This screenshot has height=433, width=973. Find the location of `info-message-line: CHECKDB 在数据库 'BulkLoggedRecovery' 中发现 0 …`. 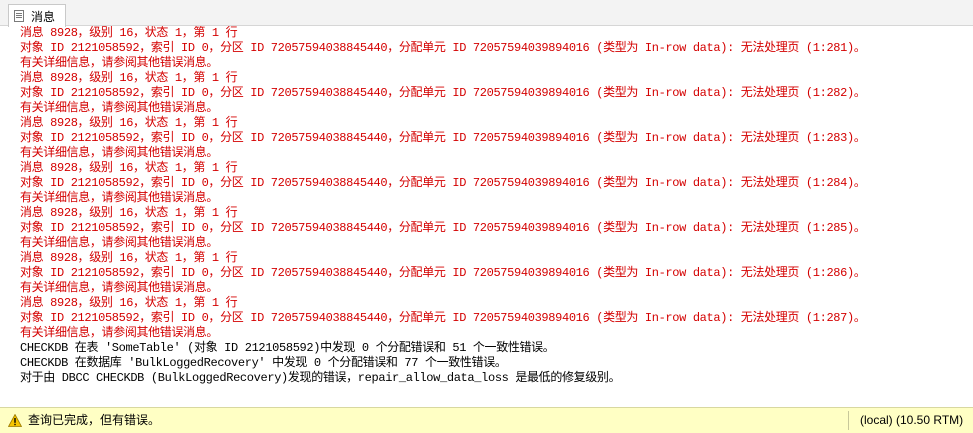

info-message-line: CHECKDB 在数据库 'BulkLoggedRecovery' 中发现 0 … is located at coordinates (263, 363).